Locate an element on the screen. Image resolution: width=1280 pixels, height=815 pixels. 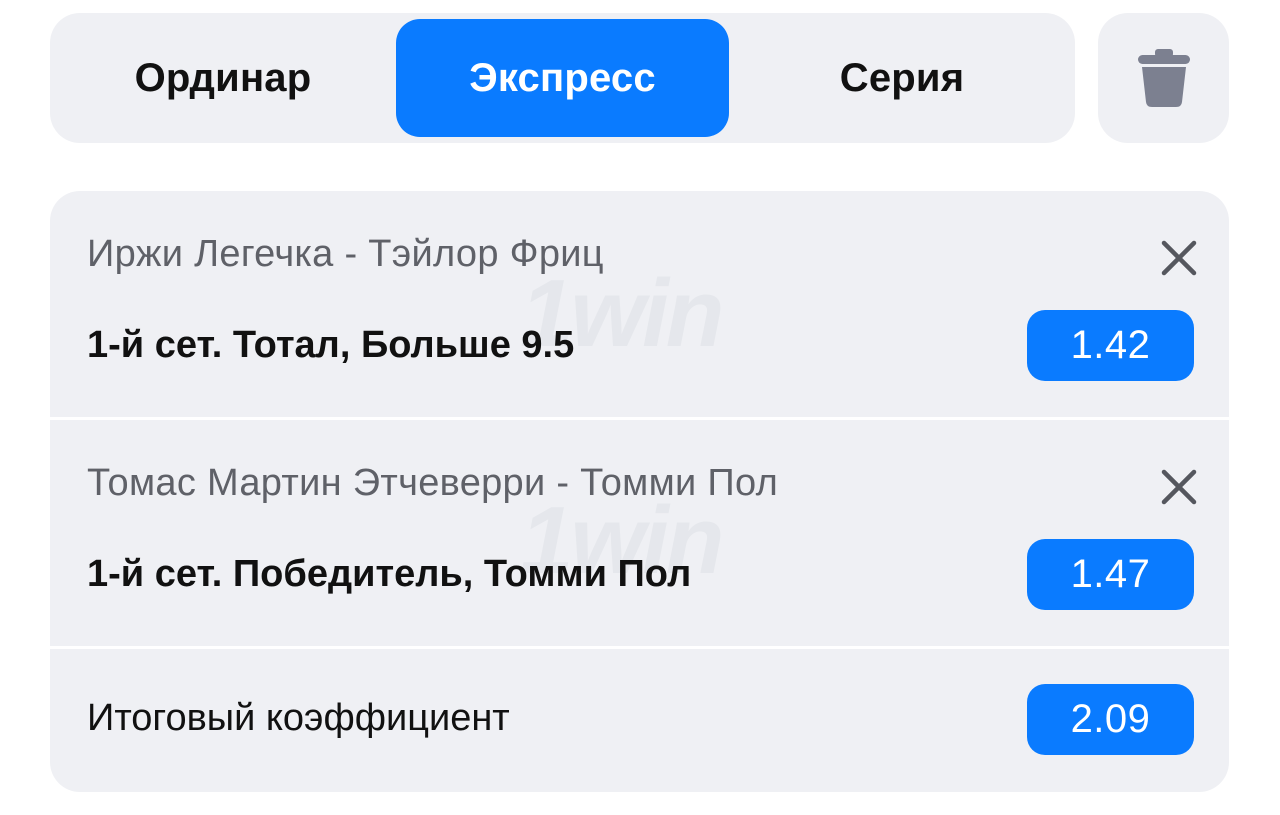
total-odds-label: Итоговый коэффициент is located at coordinates (298, 718).